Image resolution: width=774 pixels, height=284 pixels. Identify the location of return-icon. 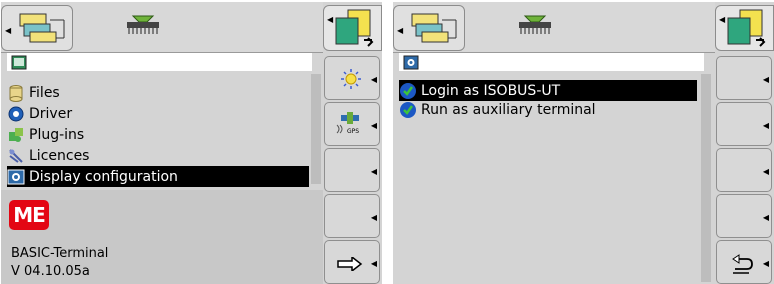
(742, 264).